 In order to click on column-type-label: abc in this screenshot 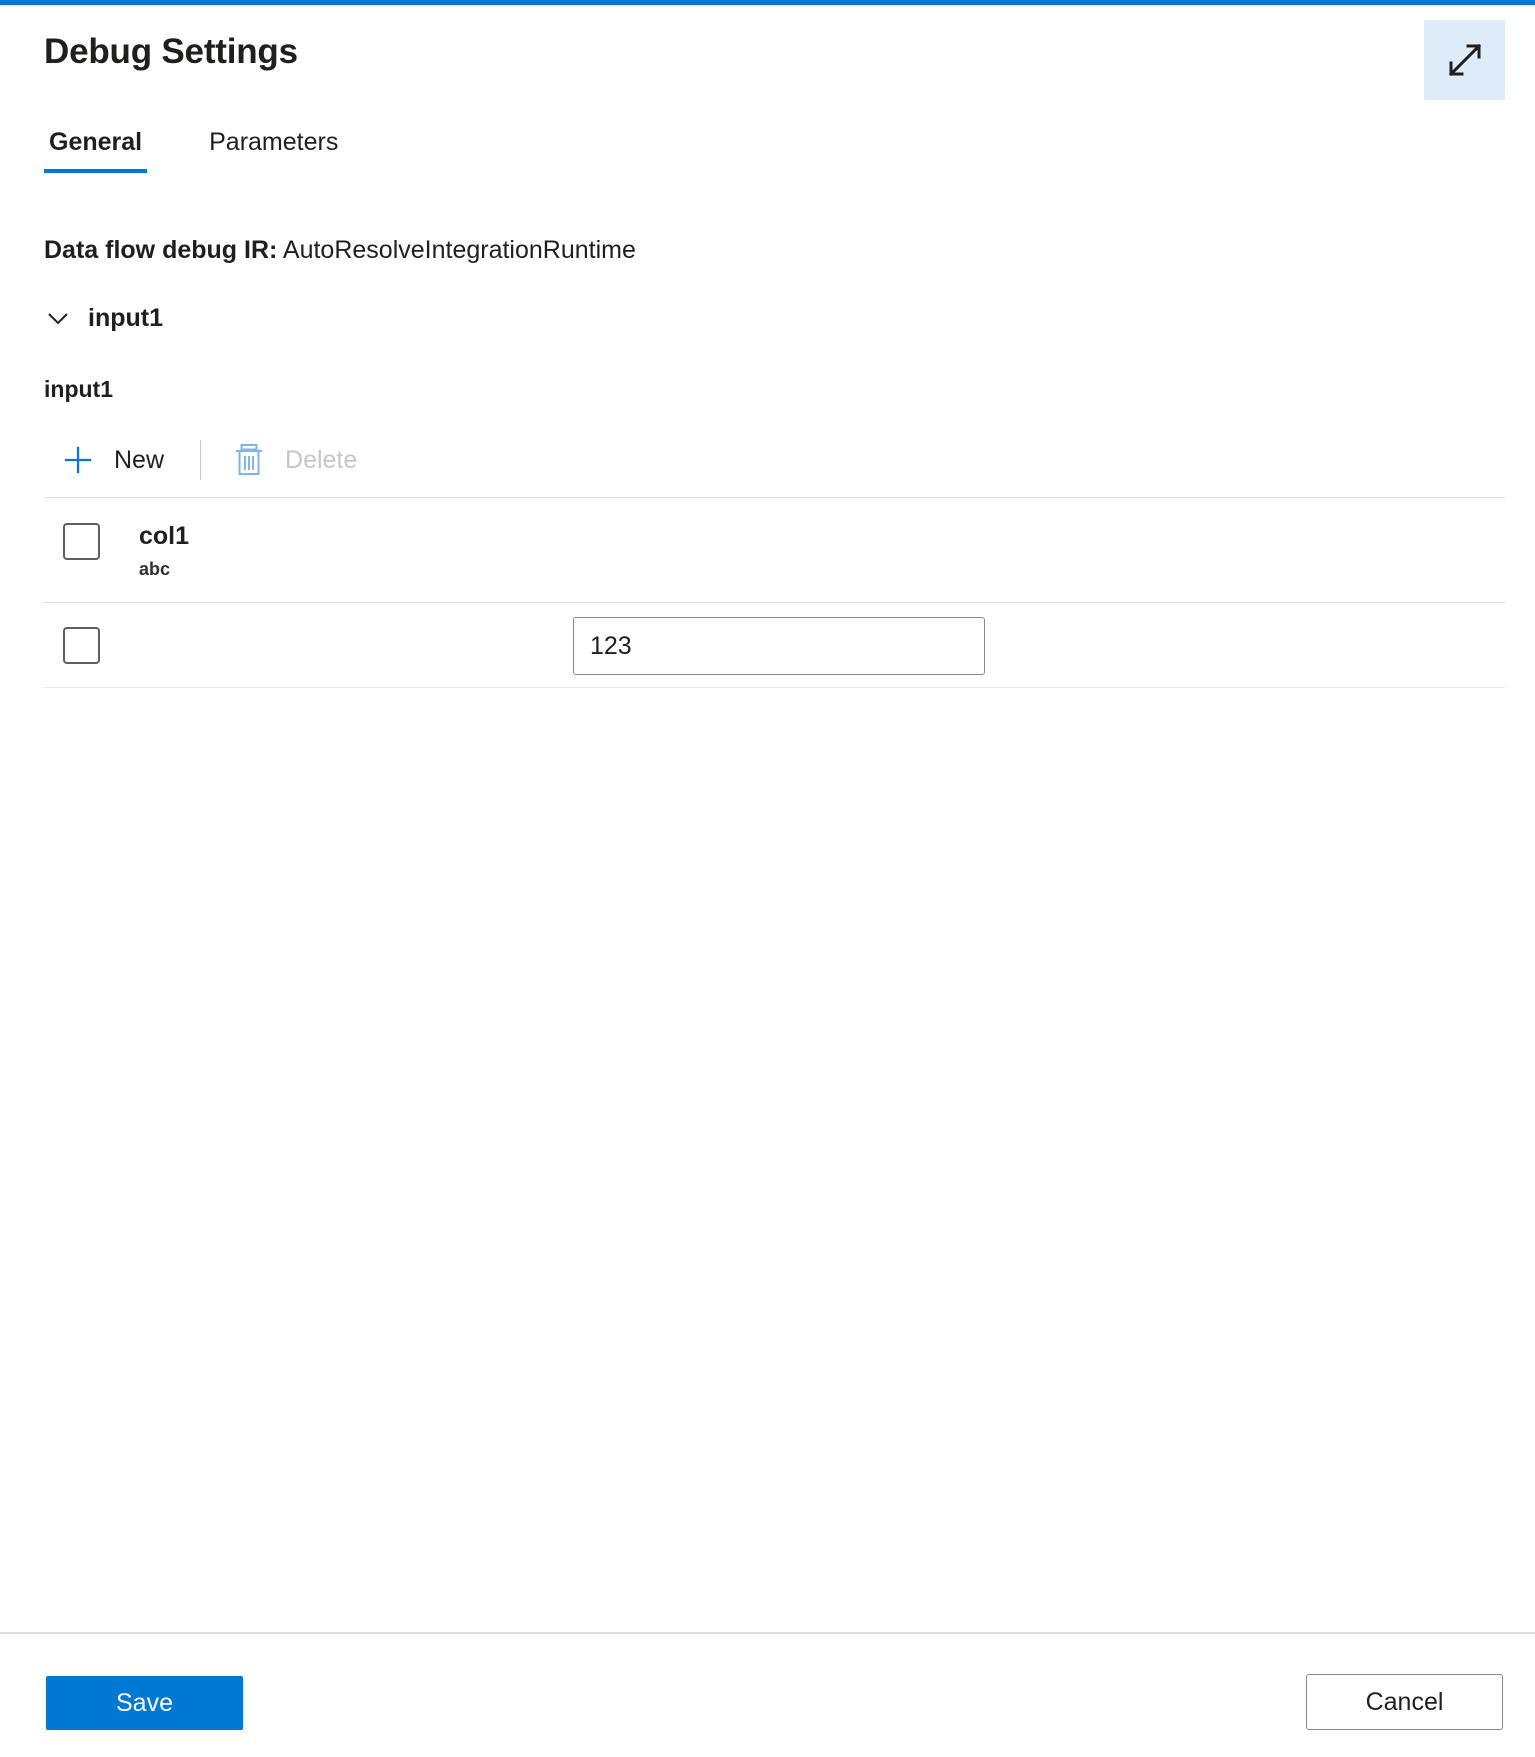, I will do `click(155, 569)`.